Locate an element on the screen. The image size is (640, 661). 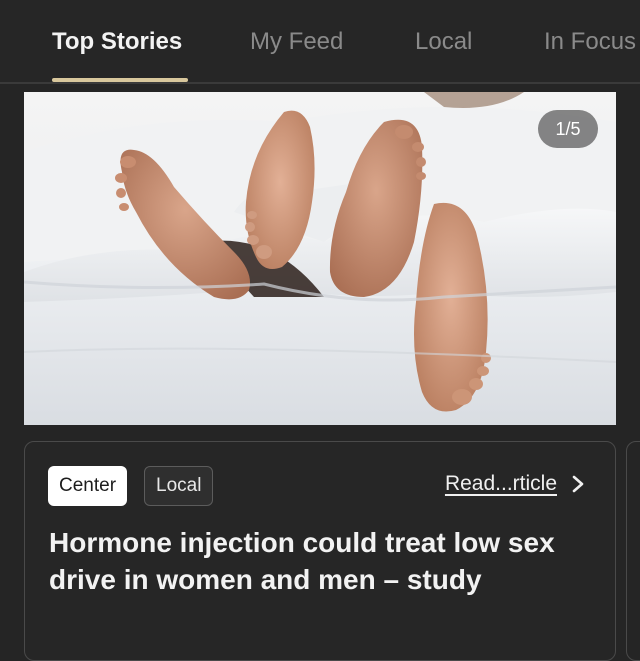
tab-my-feed: My Feed is located at coordinates (296, 42).